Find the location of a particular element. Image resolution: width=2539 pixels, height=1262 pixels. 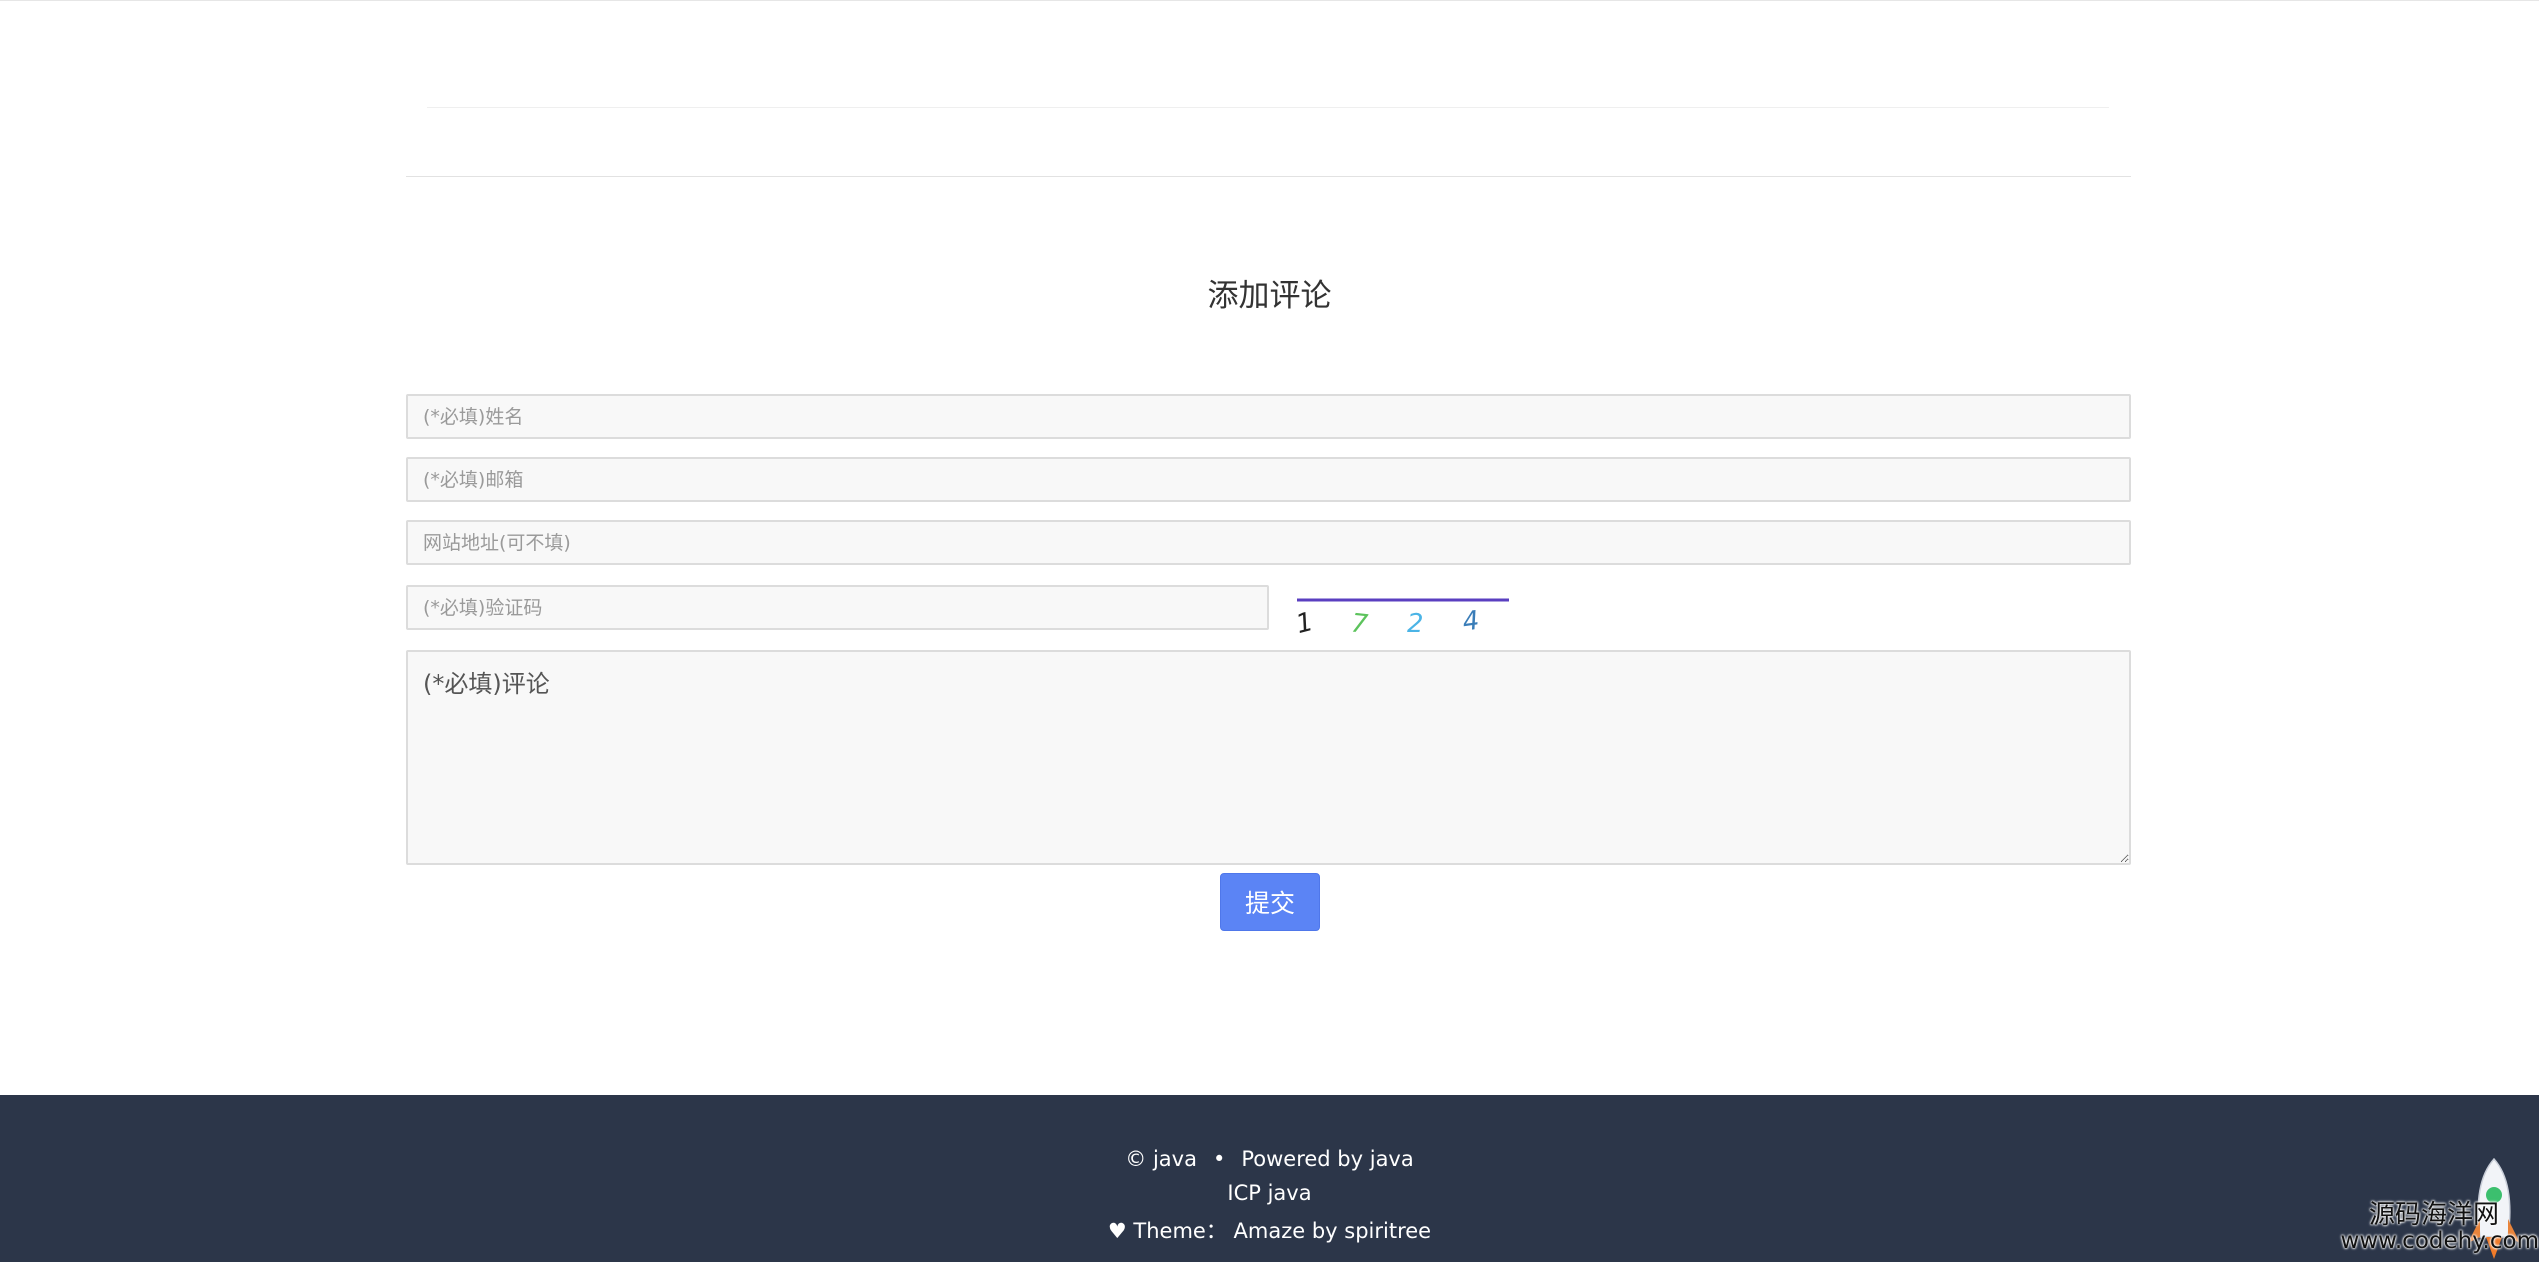

captcha-char-0: 1 is located at coordinates (1304, 622).